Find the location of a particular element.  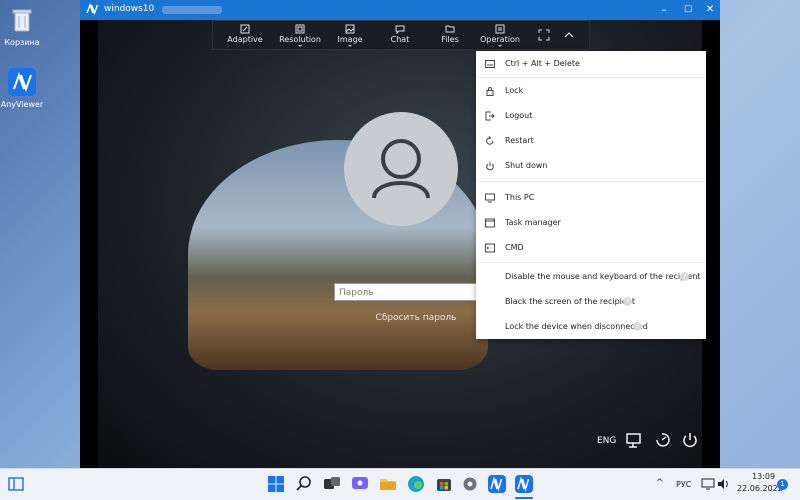

anyviewer-app-icon is located at coordinates (22, 82).